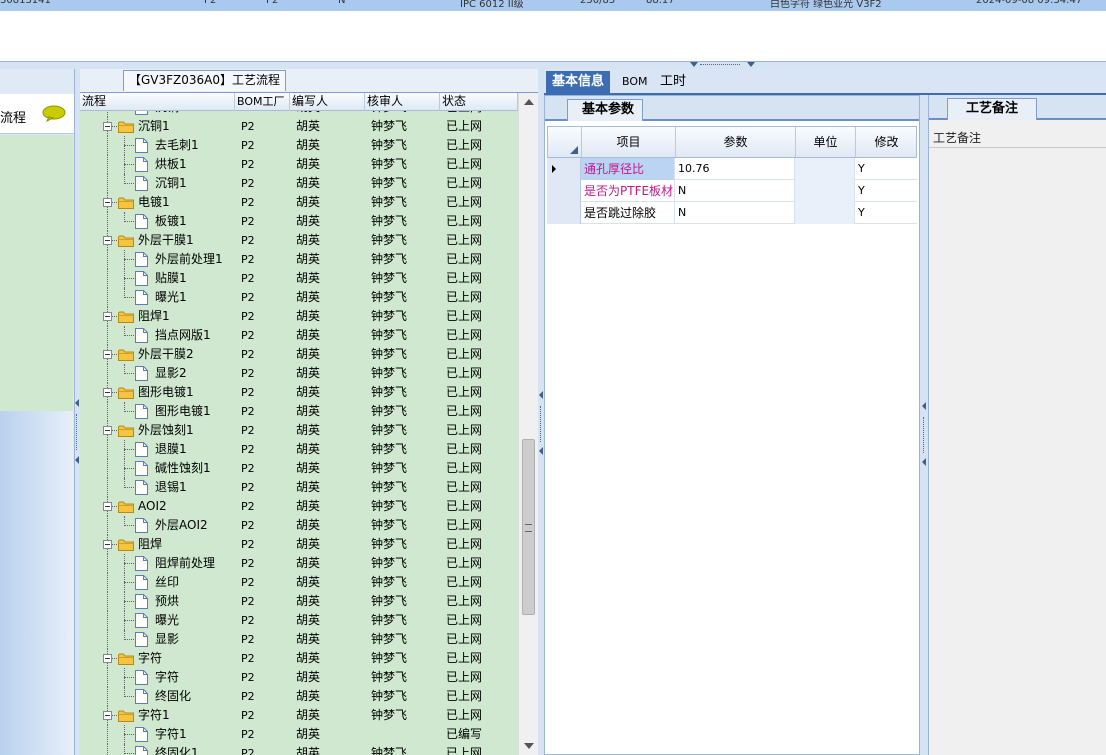 This screenshot has width=1106, height=755. Describe the element at coordinates (181, 525) in the screenshot. I see `tree-node-label: 外层AOI2` at that location.